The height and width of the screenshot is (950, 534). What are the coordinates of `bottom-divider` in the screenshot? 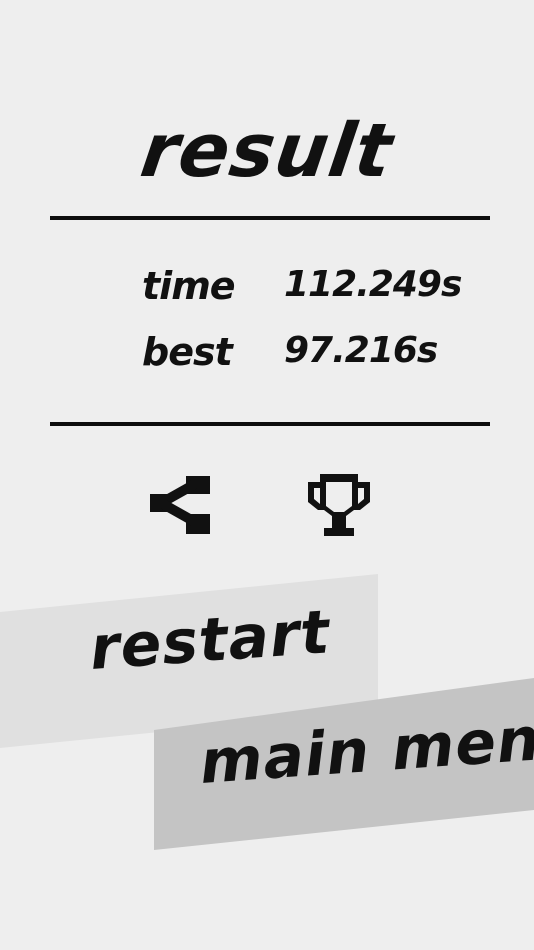 It's located at (270, 424).